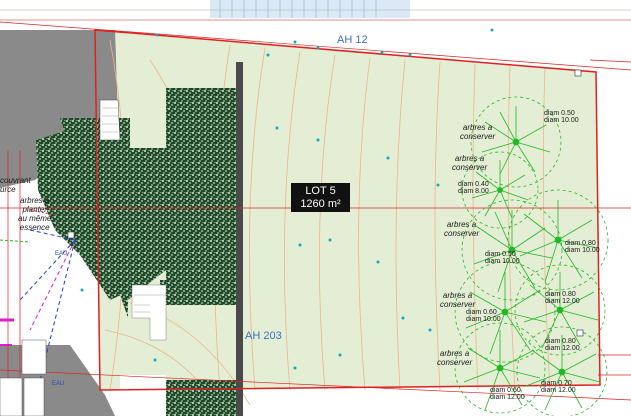  What do you see at coordinates (320, 204) in the screenshot?
I see `lot-area: 1260 m²` at bounding box center [320, 204].